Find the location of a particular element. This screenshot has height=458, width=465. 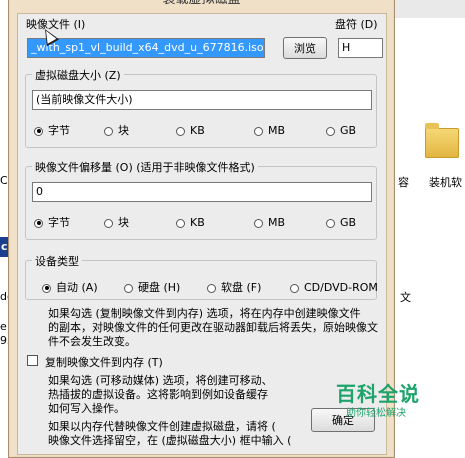

desktop-icon-label: 装机软 is located at coordinates (445, 182).